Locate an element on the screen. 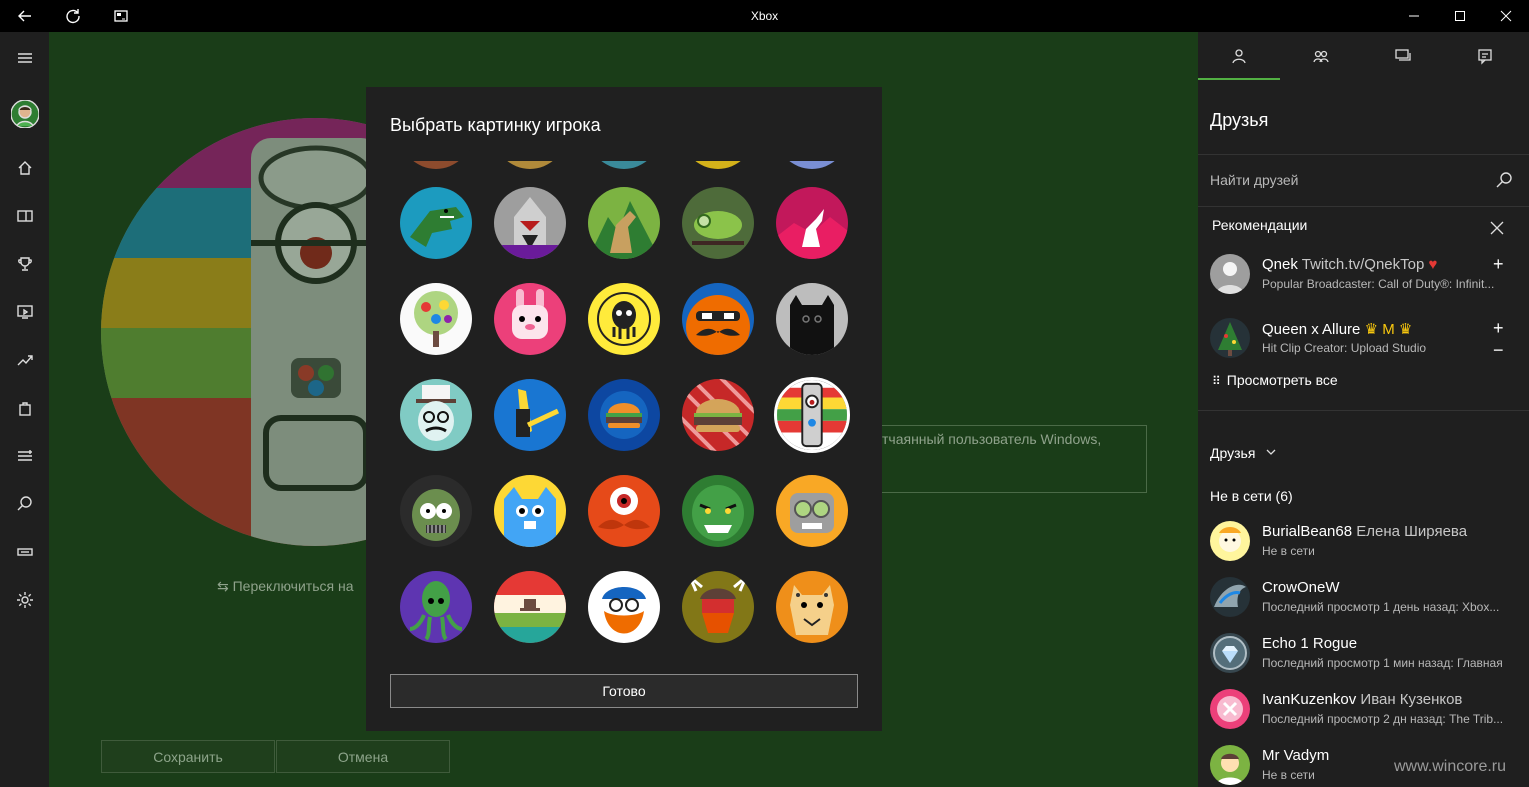 The image size is (1529, 787). hamburger-menu-icon is located at coordinates (24, 58).